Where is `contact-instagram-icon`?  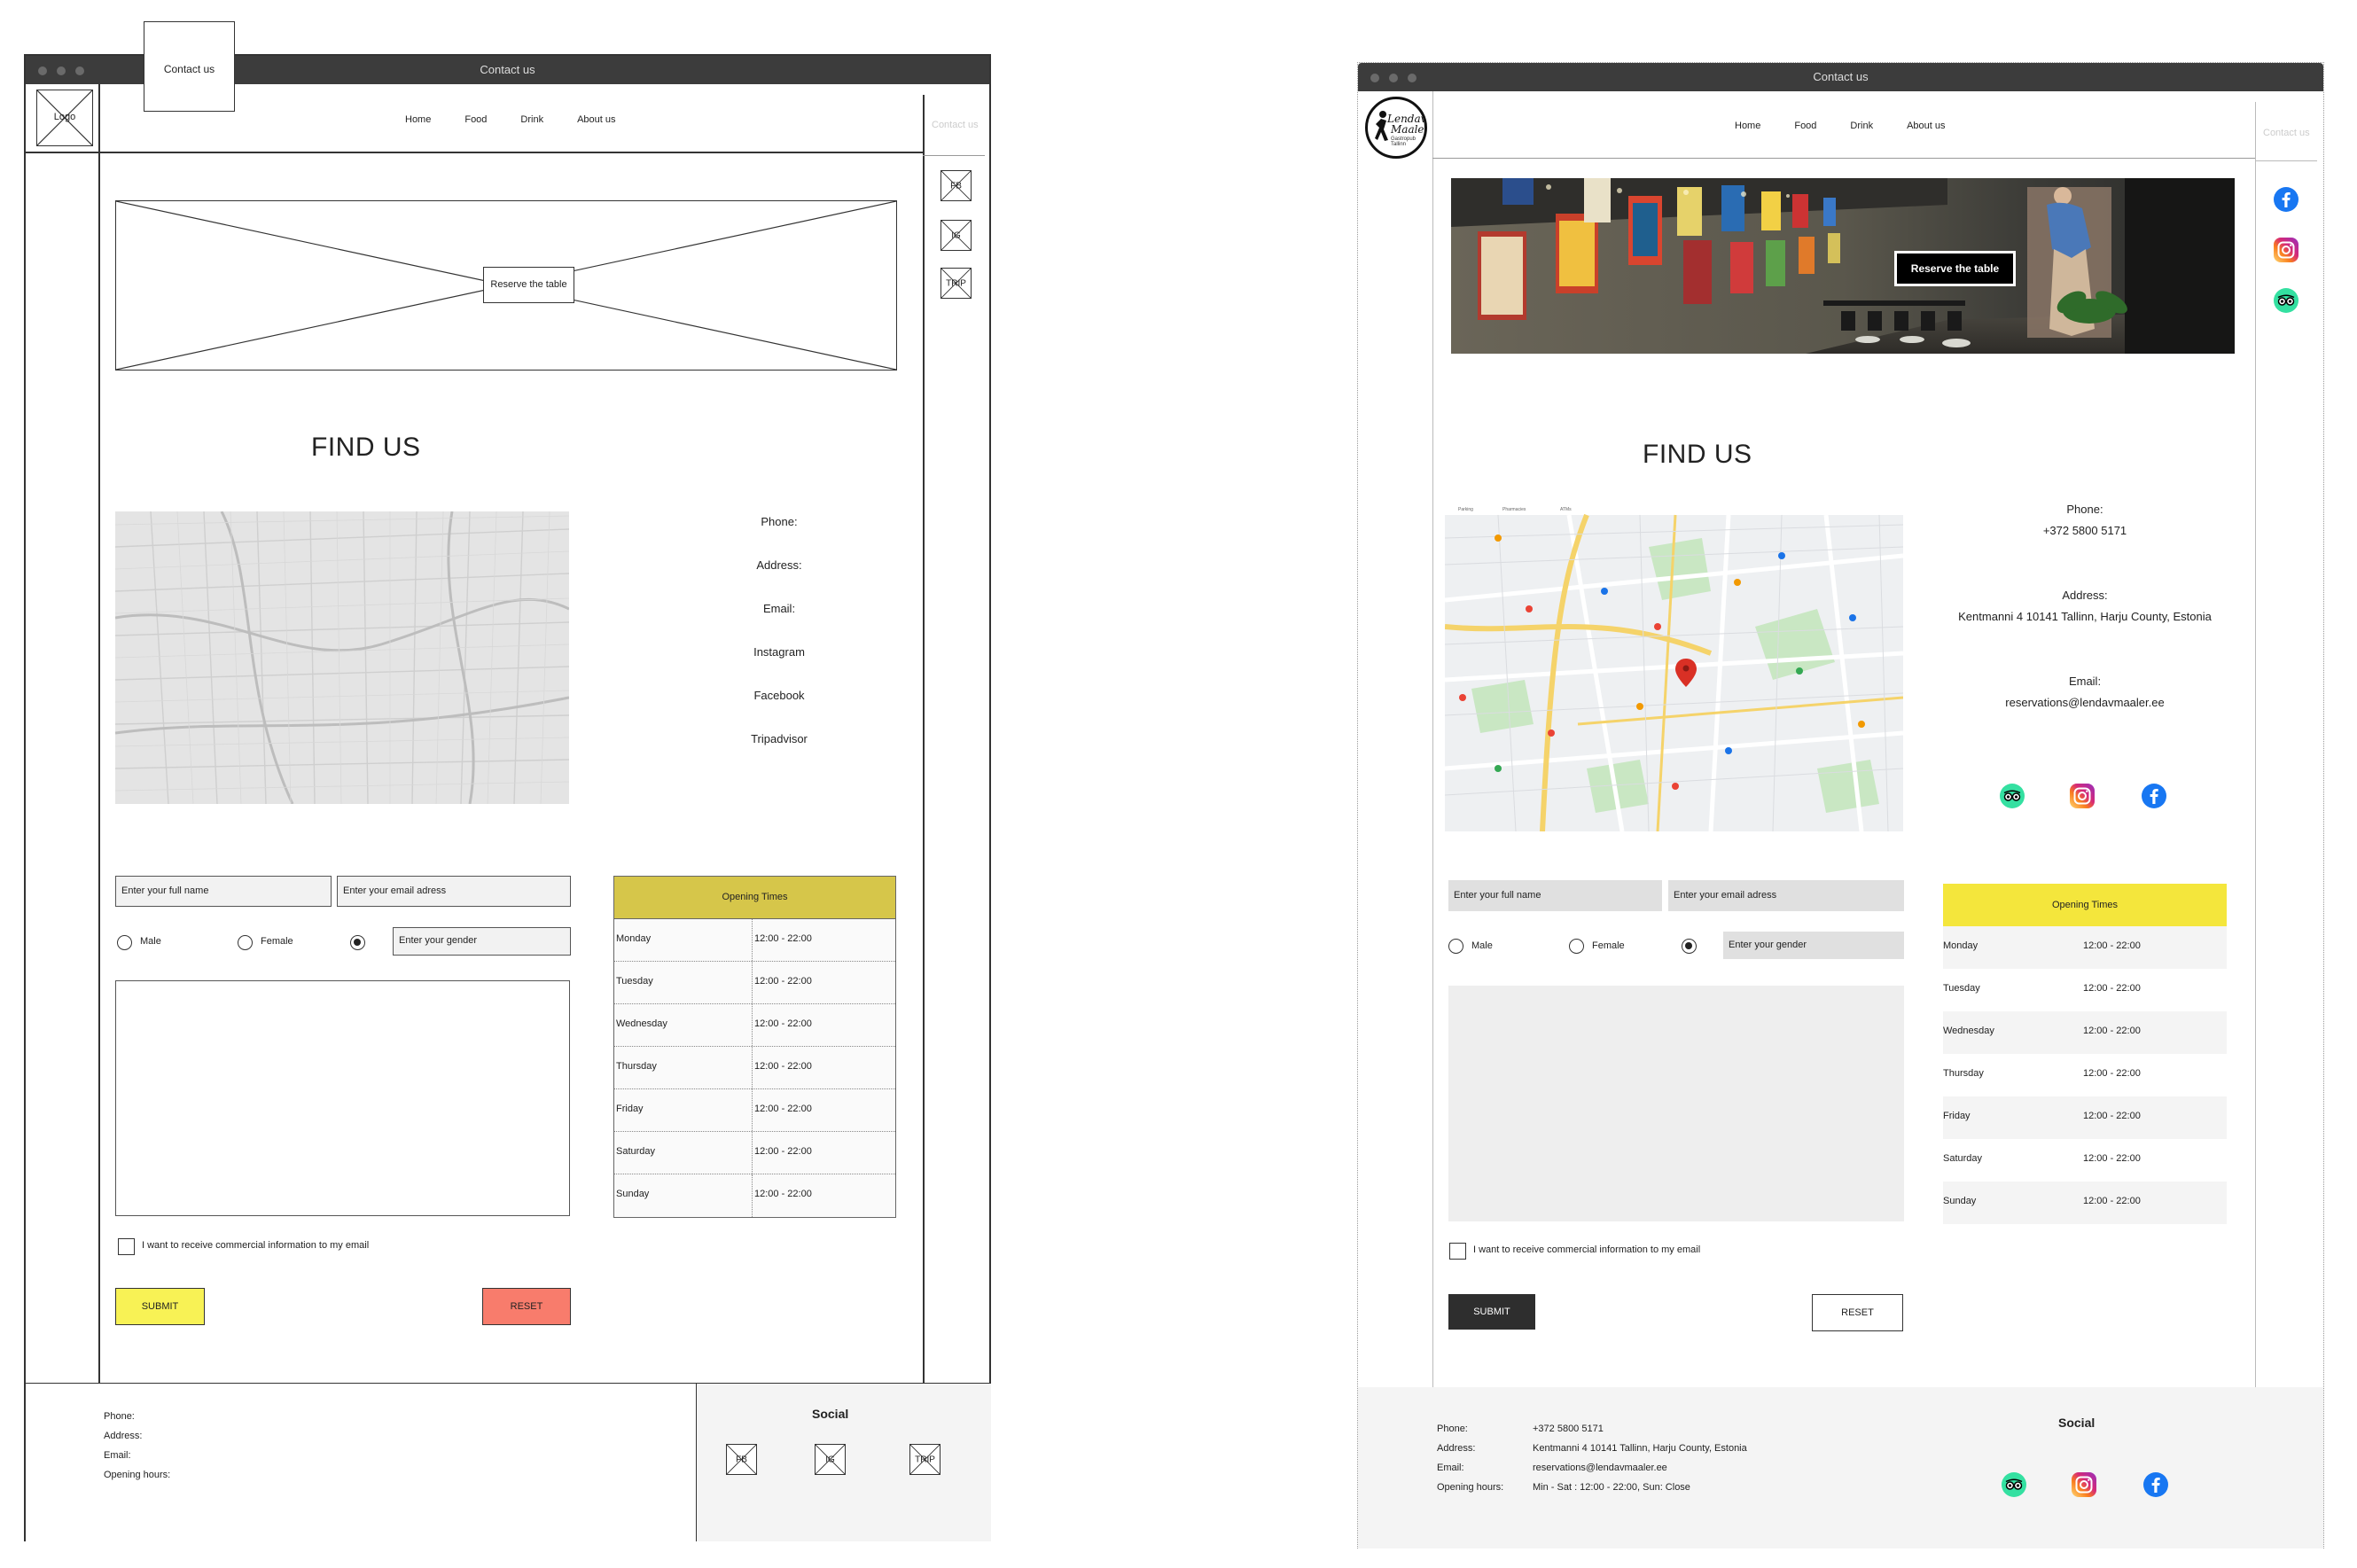 contact-instagram-icon is located at coordinates (2082, 796).